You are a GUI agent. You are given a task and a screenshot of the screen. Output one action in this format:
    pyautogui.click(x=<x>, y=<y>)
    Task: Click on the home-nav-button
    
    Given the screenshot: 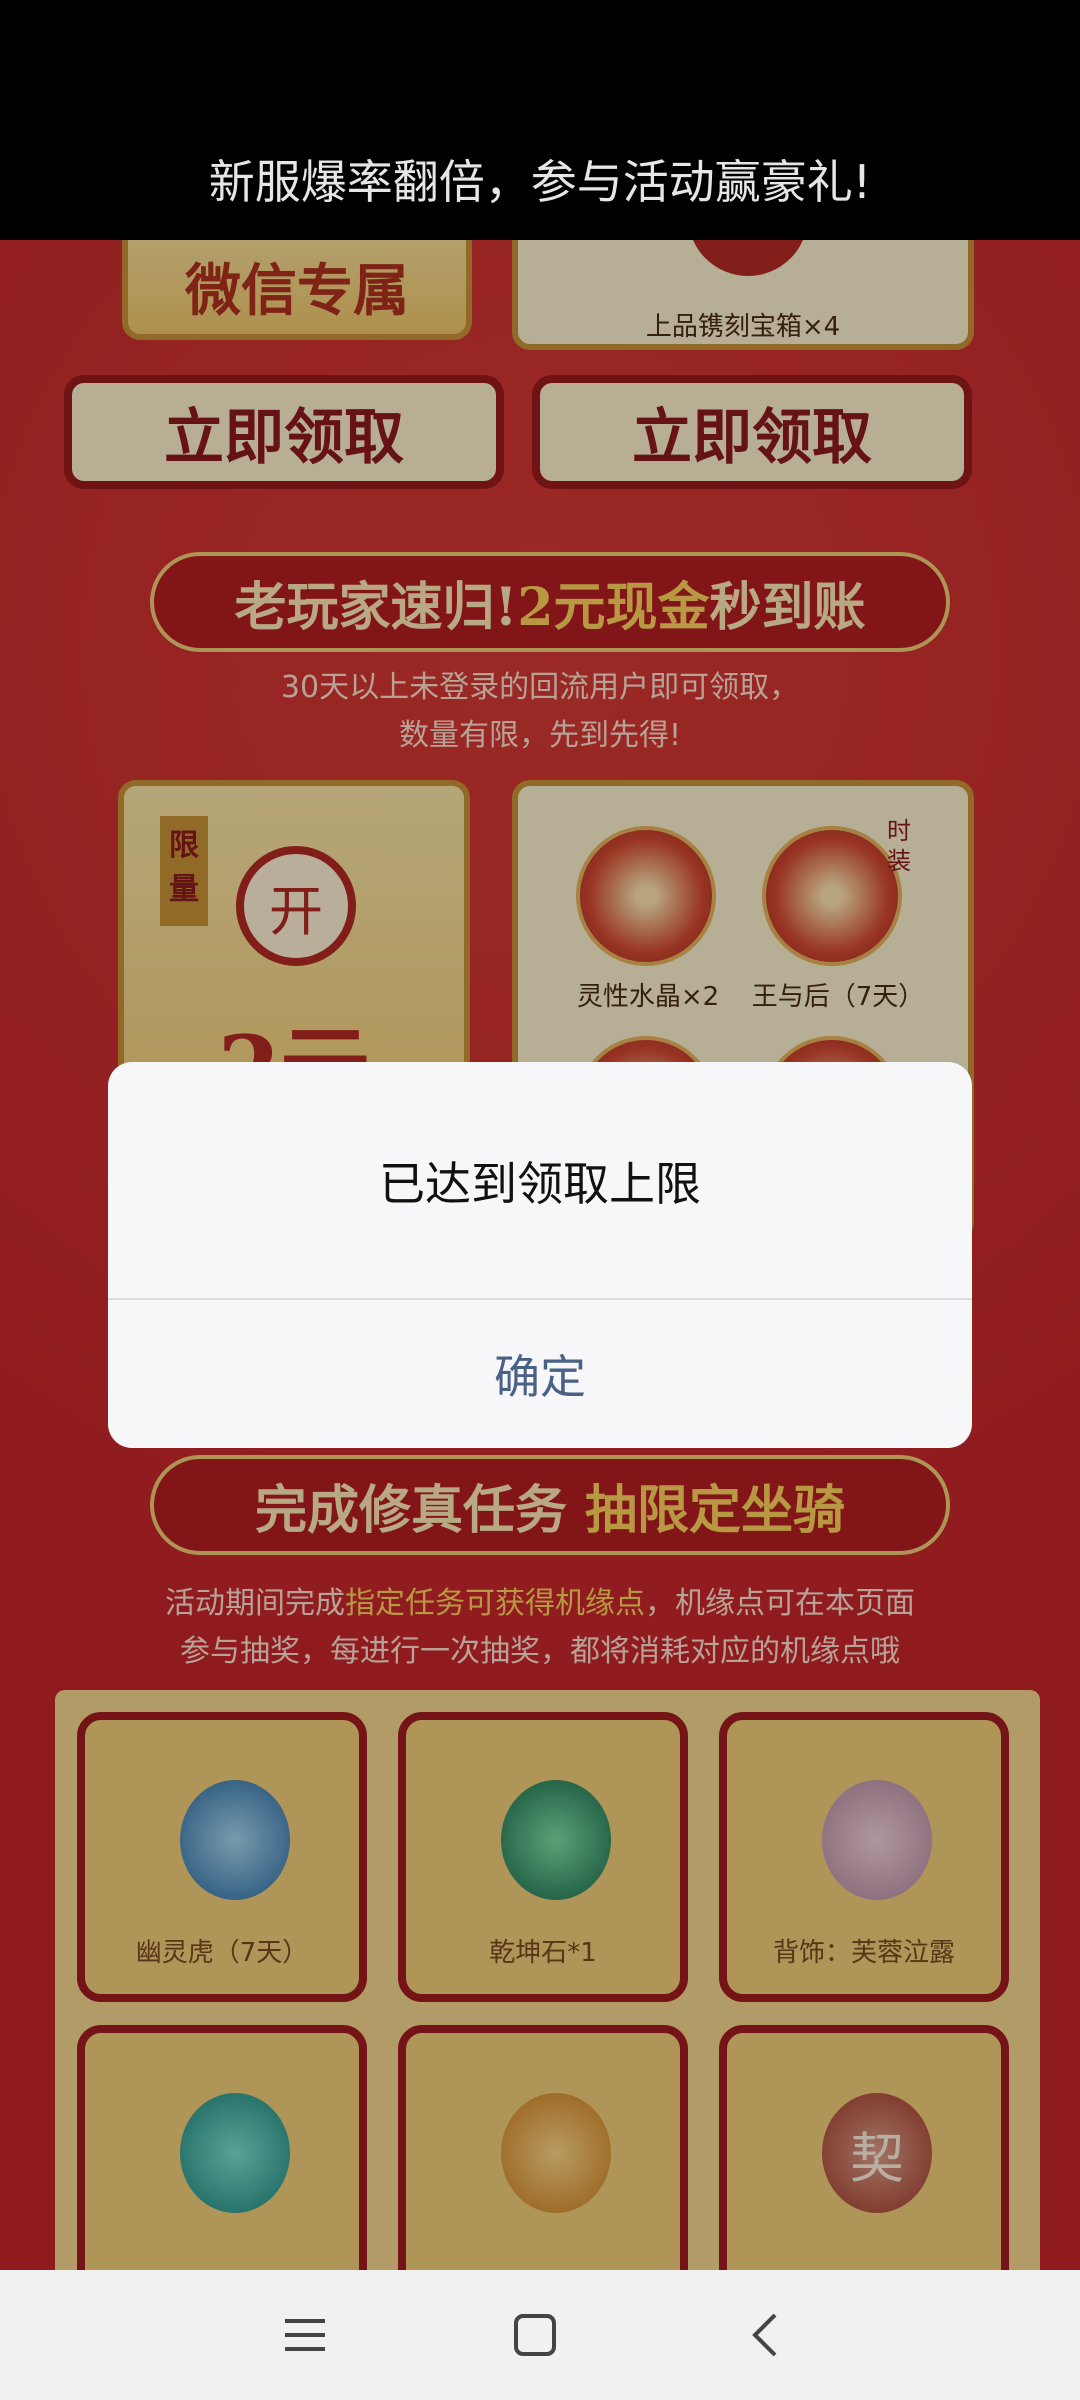 What is the action you would take?
    pyautogui.click(x=535, y=2335)
    